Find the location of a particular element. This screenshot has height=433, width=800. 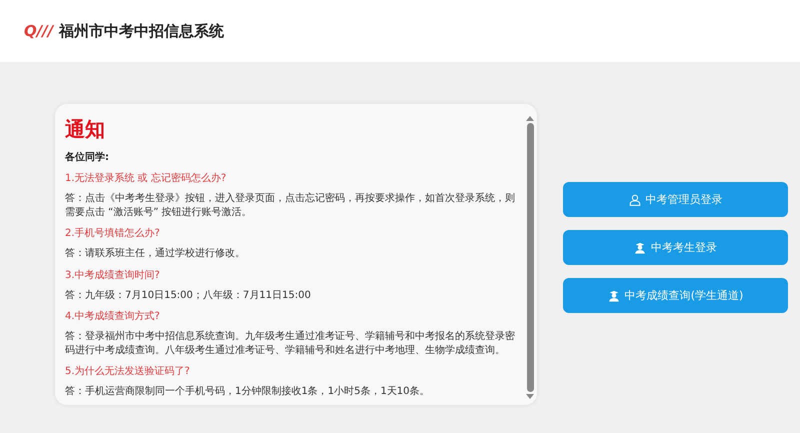

greeting: 各位同学: is located at coordinates (87, 157).